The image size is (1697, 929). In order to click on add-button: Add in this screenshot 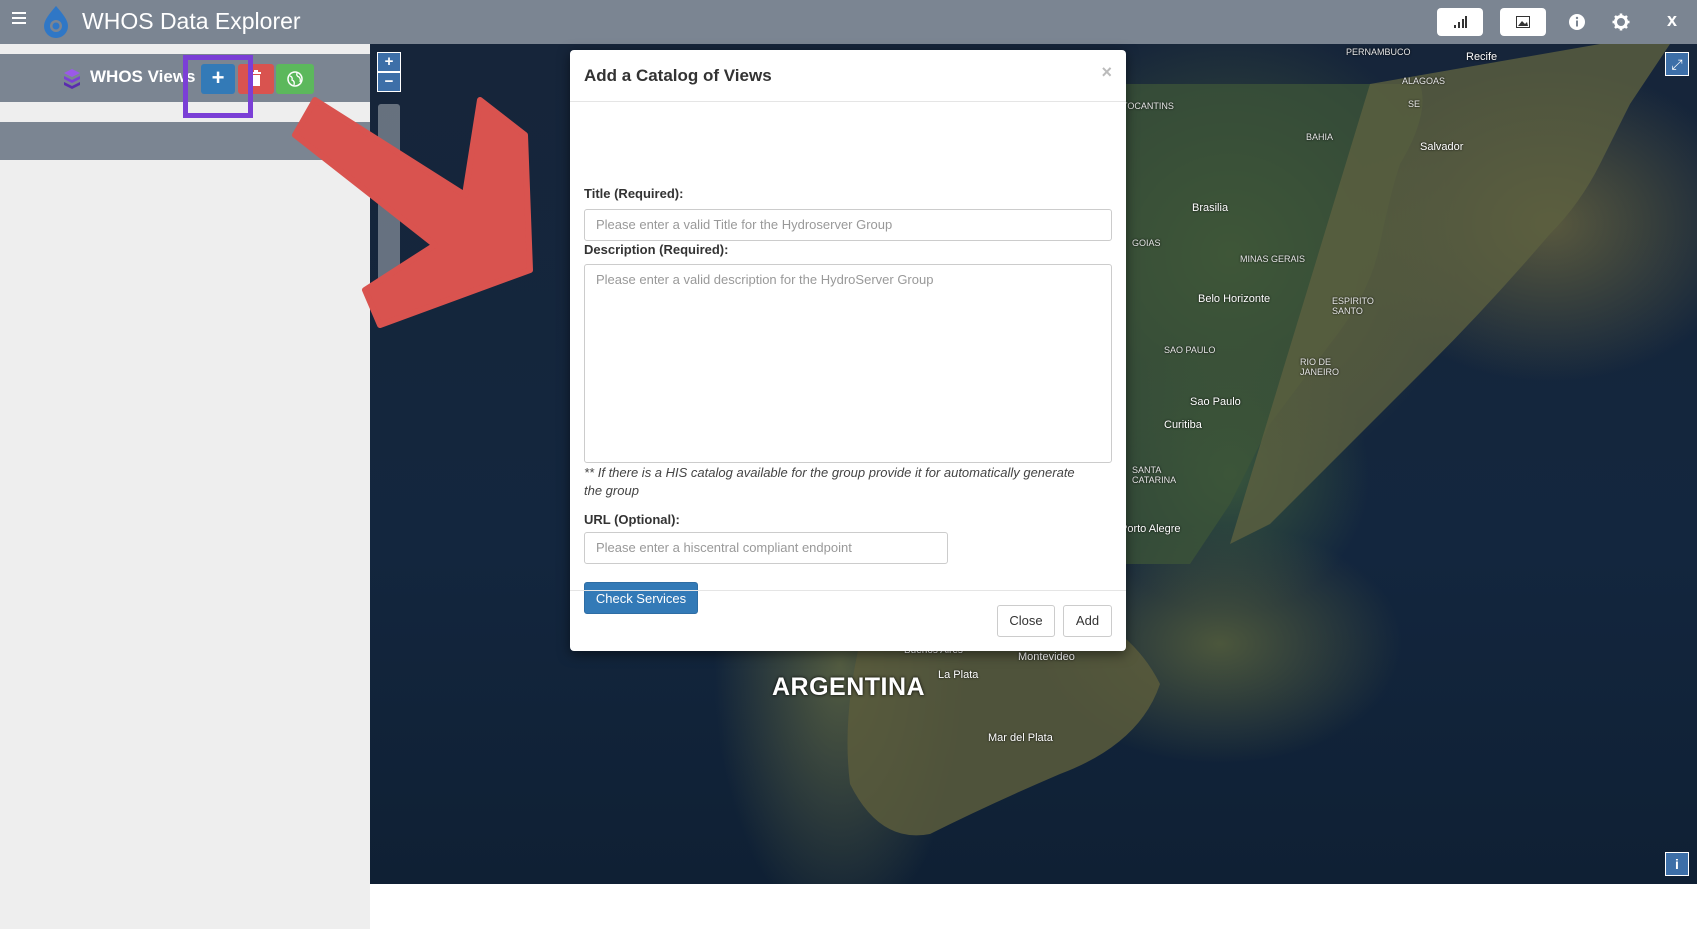, I will do `click(1087, 621)`.